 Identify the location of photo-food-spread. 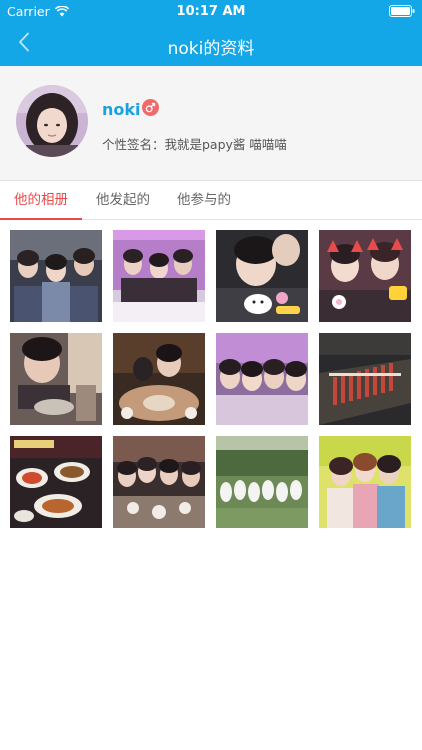
(56, 482).